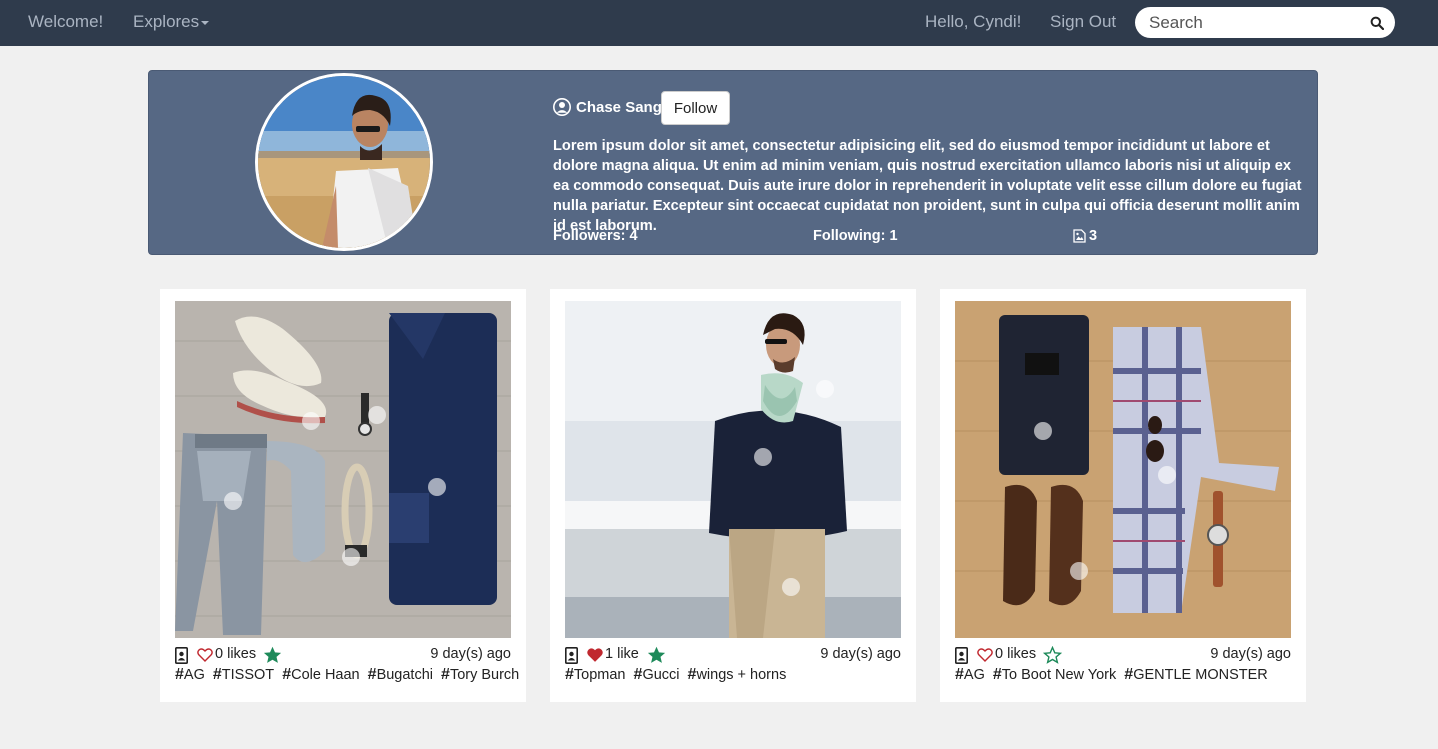 This screenshot has width=1438, height=749. I want to click on hashtag: #Gucci, so click(657, 674).